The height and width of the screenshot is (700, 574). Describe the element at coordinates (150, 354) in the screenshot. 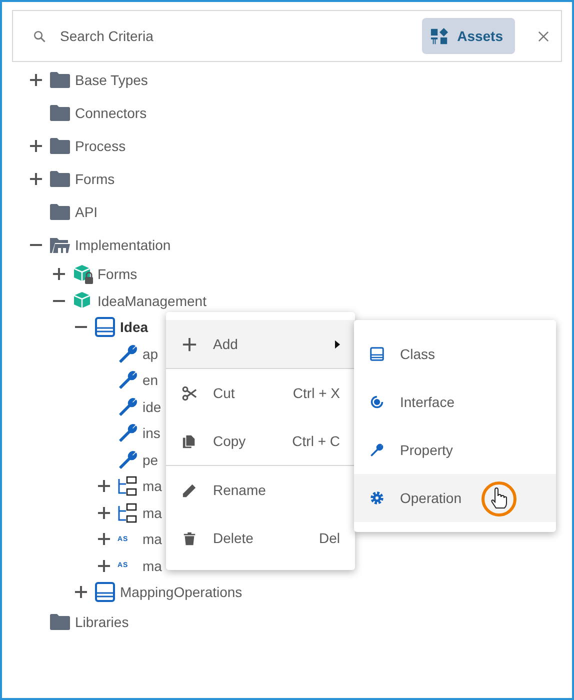

I see `tree-item: ap` at that location.